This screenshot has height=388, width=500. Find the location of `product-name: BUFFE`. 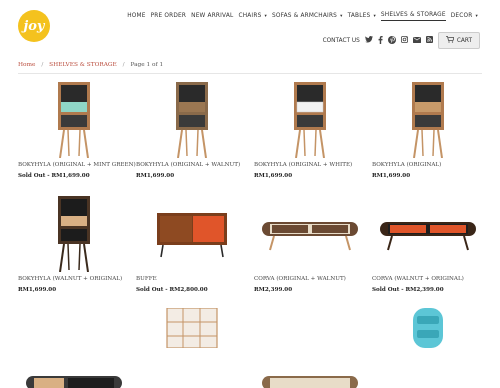

product-name: BUFFE is located at coordinates (192, 279).